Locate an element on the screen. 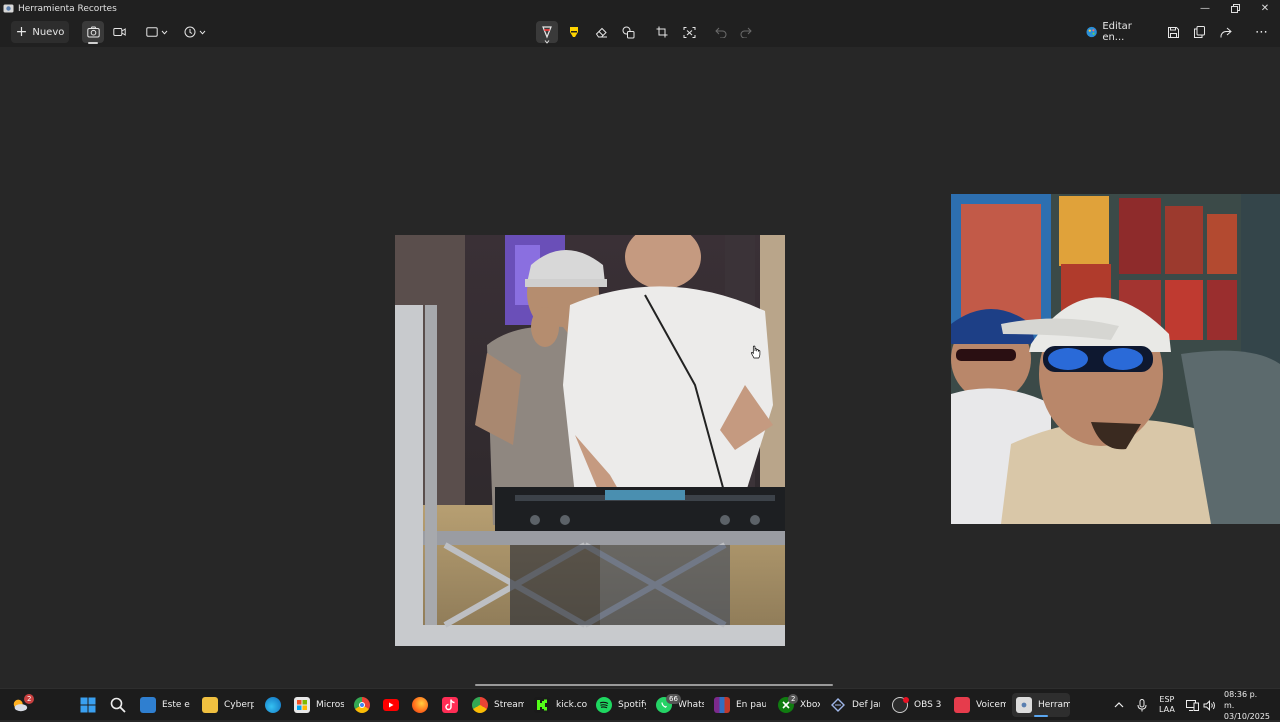 The width and height of the screenshot is (1280, 722). search-button is located at coordinates (121, 705).